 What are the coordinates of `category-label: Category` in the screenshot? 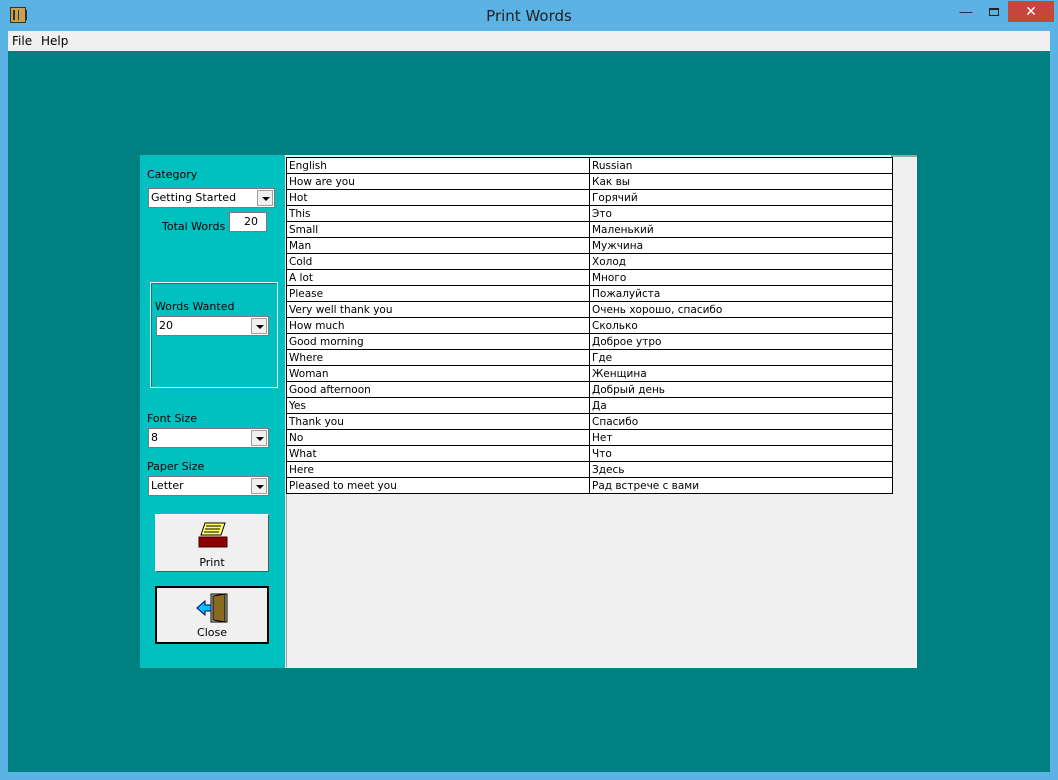 It's located at (172, 174).